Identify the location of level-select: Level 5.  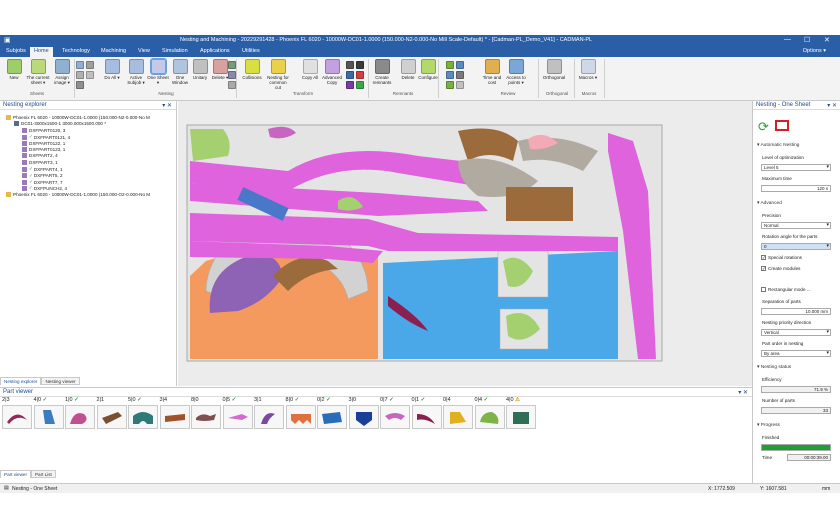
(796, 167).